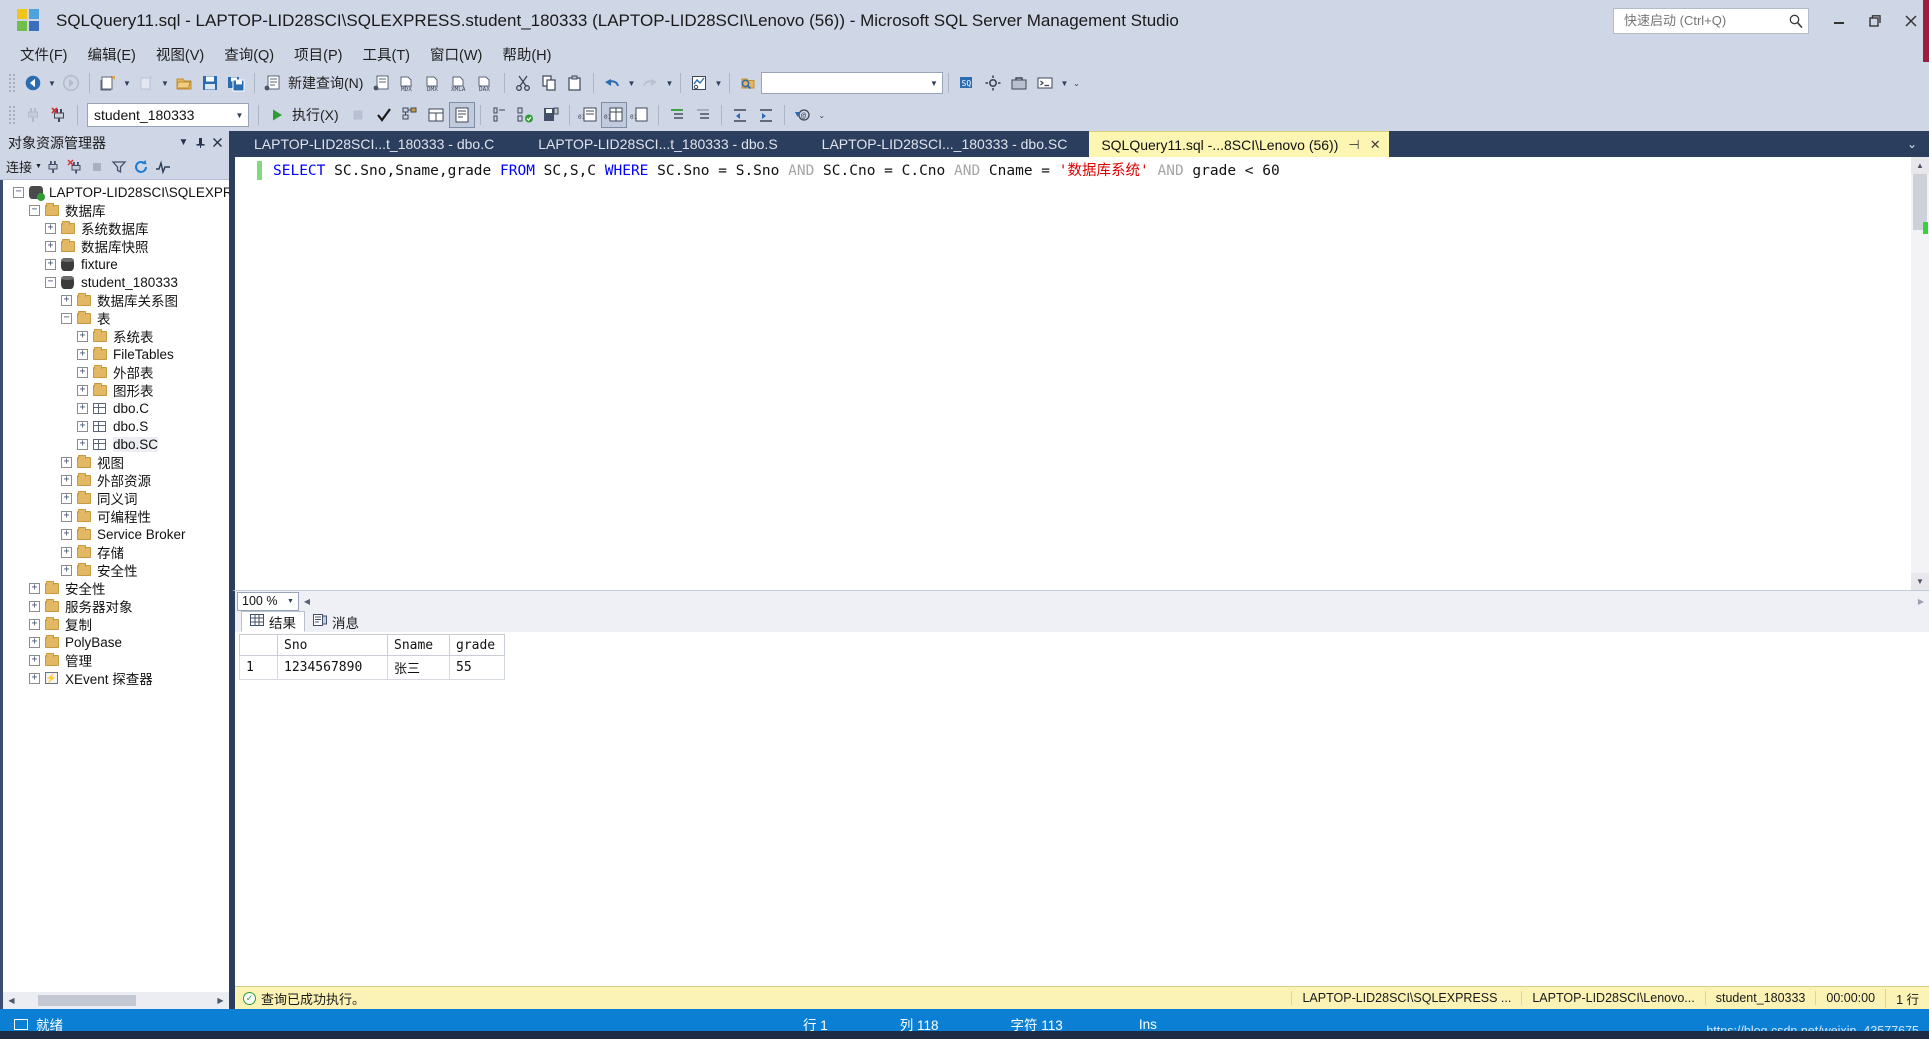  Describe the element at coordinates (477, 645) in the screenshot. I see `col-header-grade: grade` at that location.